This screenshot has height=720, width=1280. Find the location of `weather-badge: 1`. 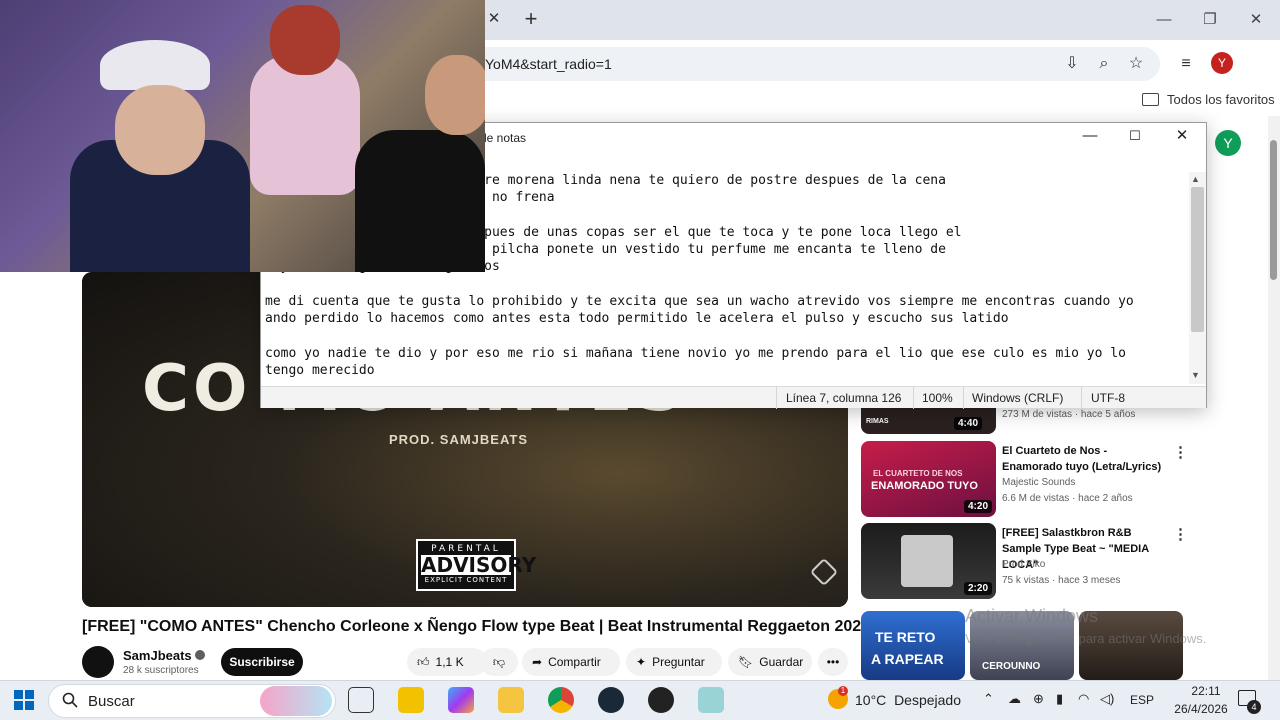

weather-badge: 1 is located at coordinates (843, 691).